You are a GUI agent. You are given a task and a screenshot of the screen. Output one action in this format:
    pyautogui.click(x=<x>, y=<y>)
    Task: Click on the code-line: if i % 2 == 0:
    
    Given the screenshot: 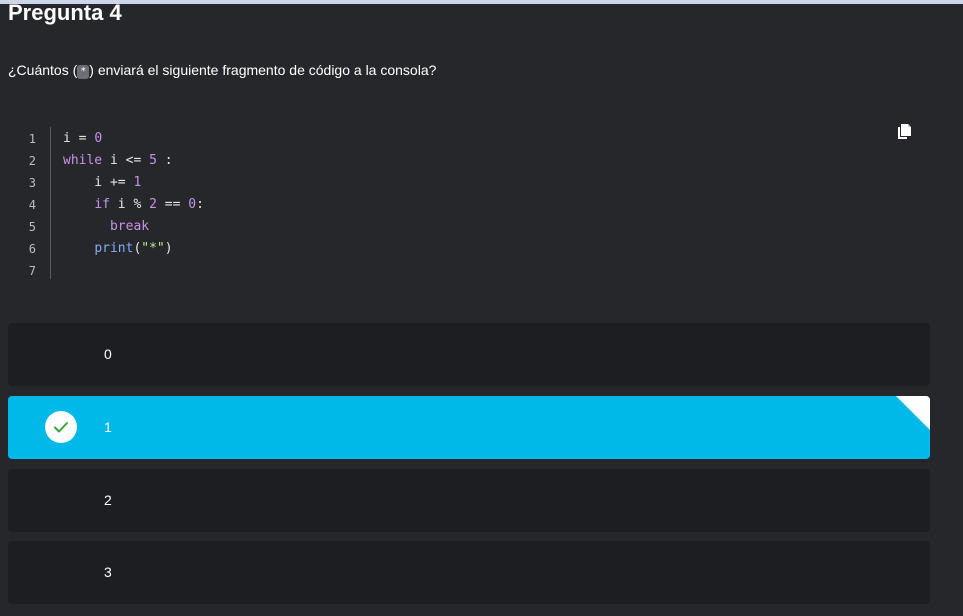 What is the action you would take?
    pyautogui.click(x=133, y=205)
    